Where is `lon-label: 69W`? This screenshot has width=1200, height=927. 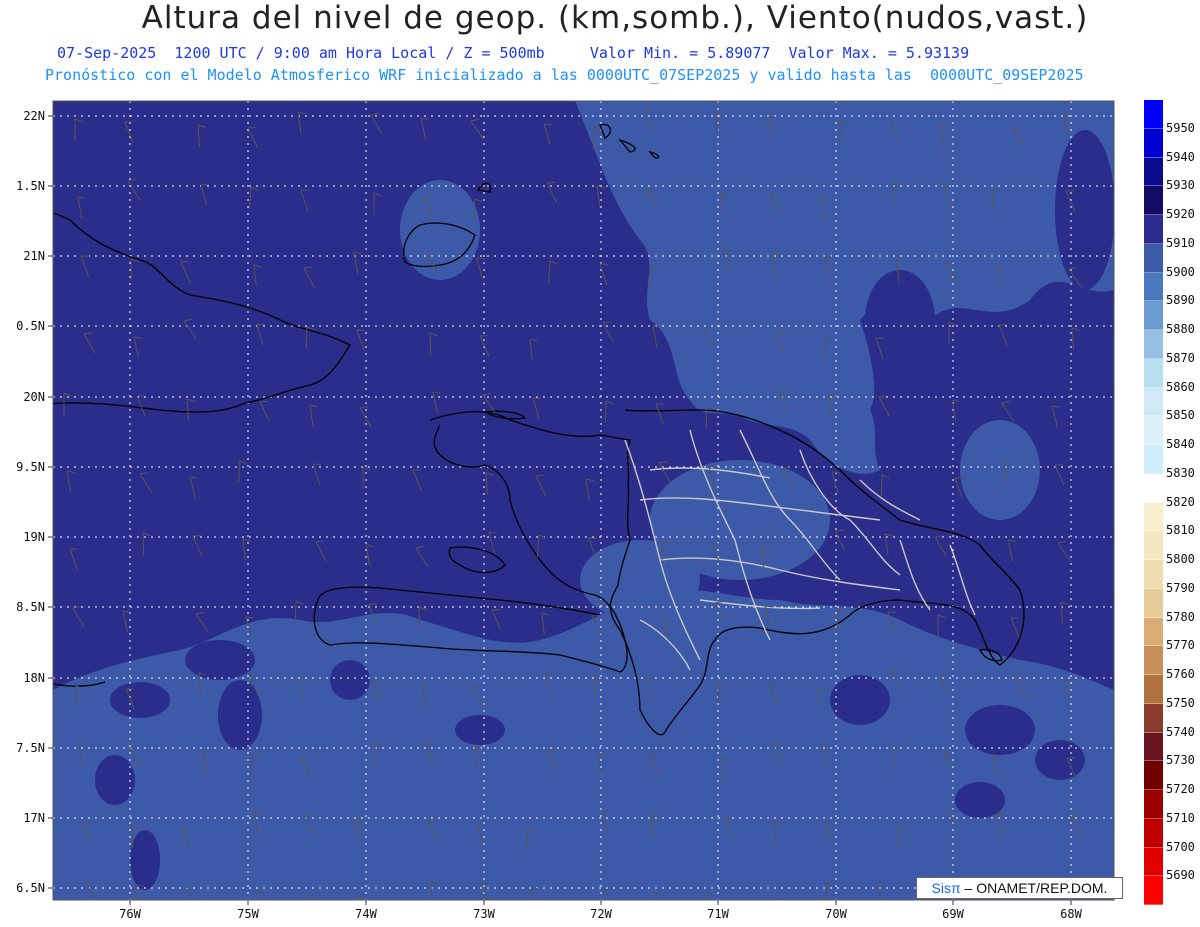
lon-label: 69W is located at coordinates (953, 914).